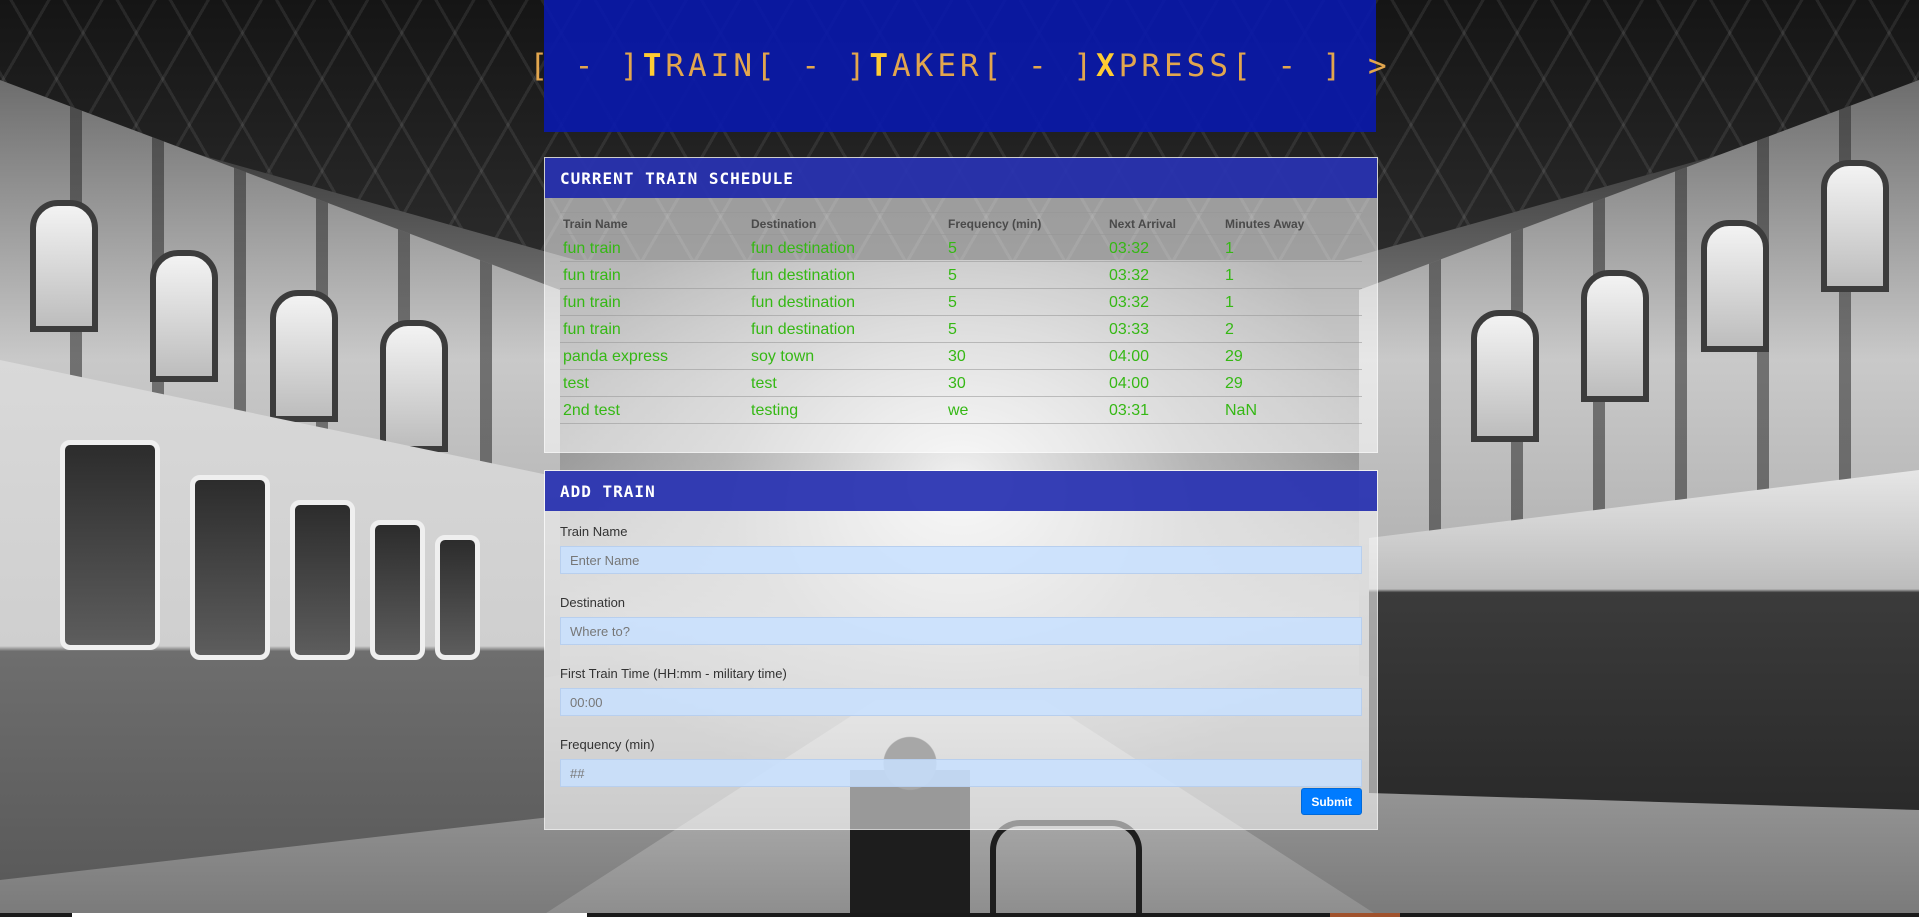 The height and width of the screenshot is (917, 1919). I want to click on site-header: [ - ]TRAIN[ - ]TAKER[ - ]XPRESS[ - ] >, so click(958, 66).